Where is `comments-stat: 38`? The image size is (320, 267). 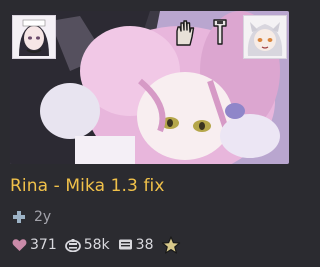 comments-stat: 38 is located at coordinates (136, 245).